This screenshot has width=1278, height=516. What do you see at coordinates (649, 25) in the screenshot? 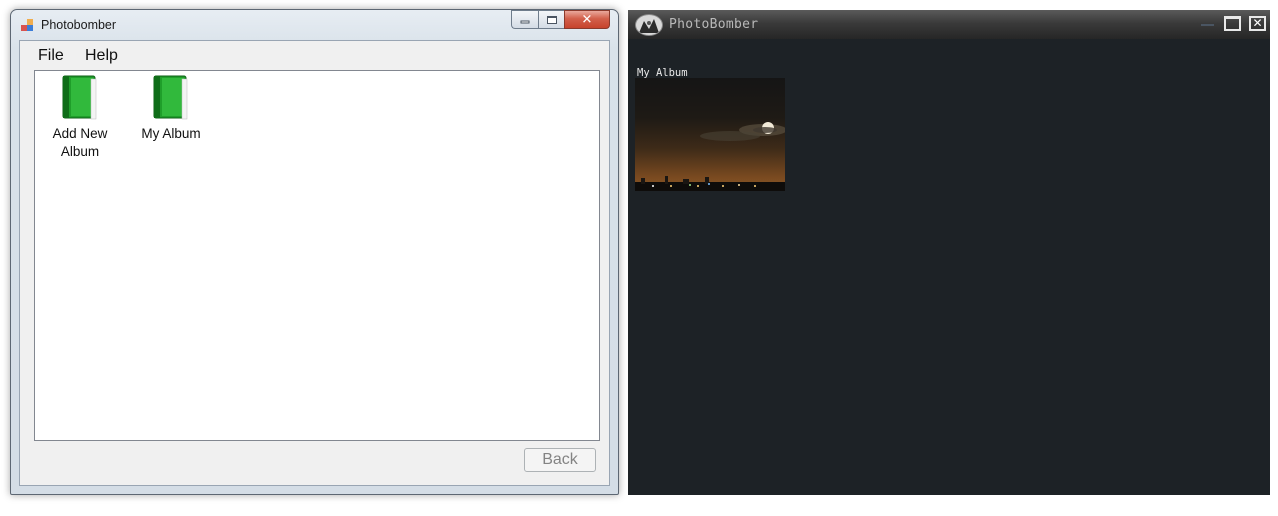
I see `app-logo-icon` at bounding box center [649, 25].